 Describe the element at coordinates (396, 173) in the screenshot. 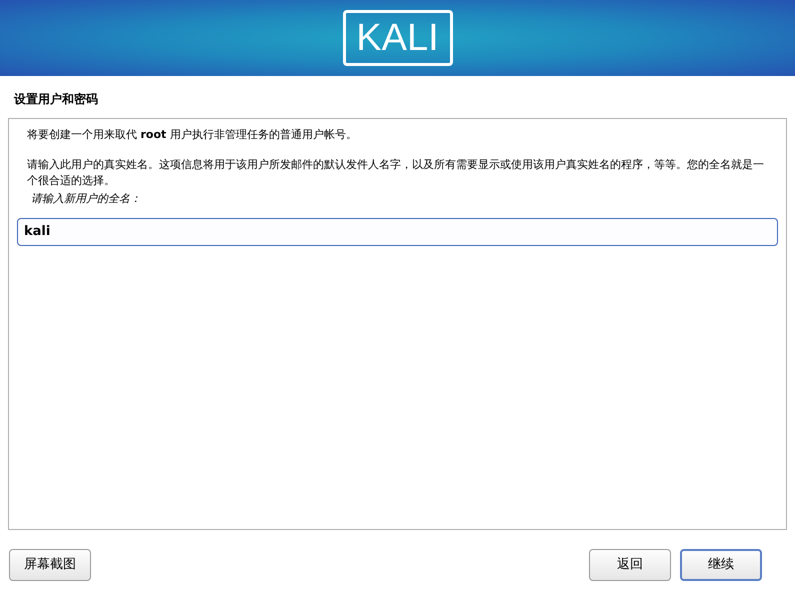

I see `description-text: 请输入此用户的真实姓名。这项信息将用于该用户所发邮件的默认发件人名字，以及所有需要显示或使用该用户真实姓名的程序，等等。您的全名就是一个很合适的选择。` at that location.